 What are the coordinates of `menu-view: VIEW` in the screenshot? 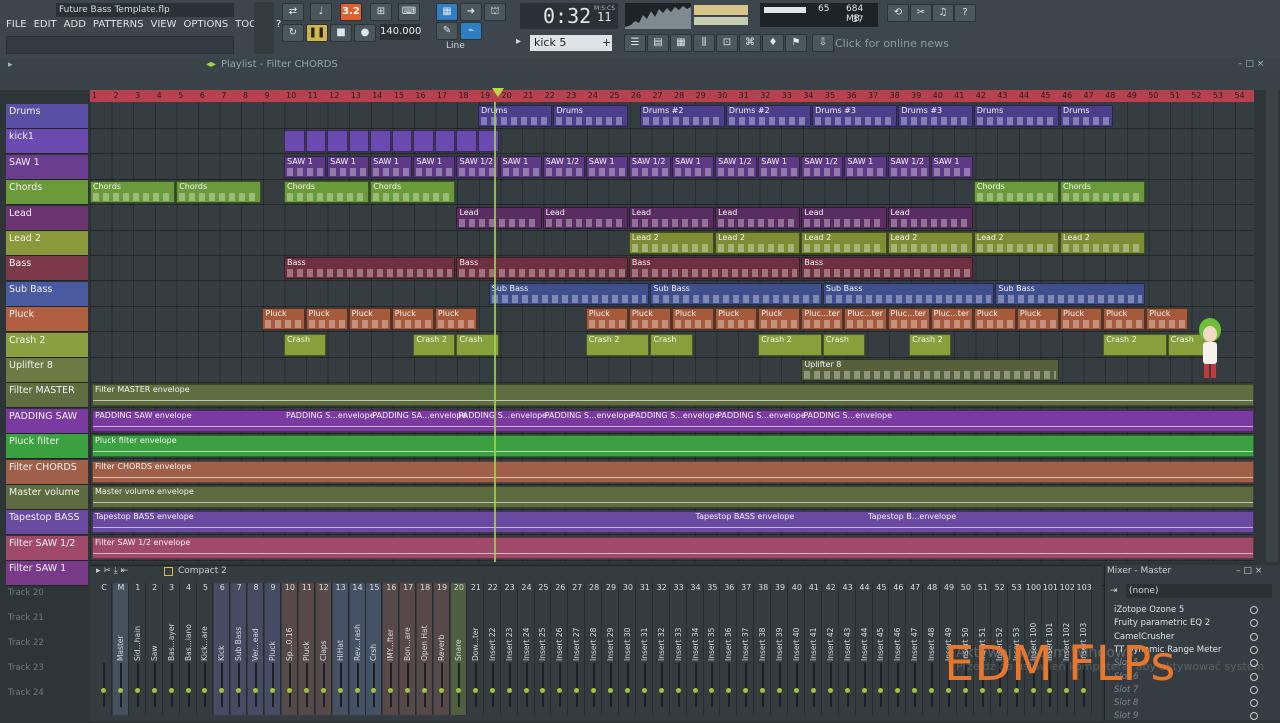 It's located at (164, 26).